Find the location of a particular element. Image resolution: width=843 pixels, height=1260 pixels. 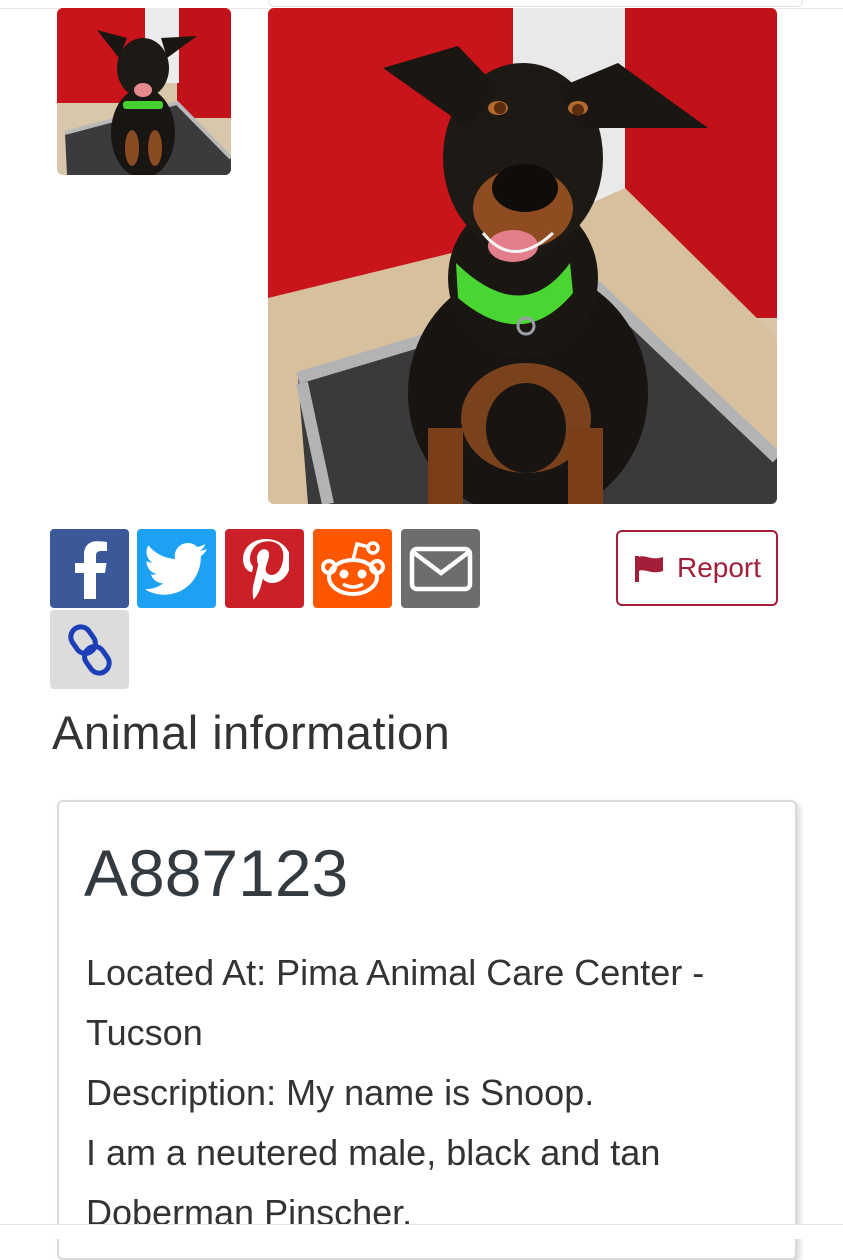

share-twitter-button is located at coordinates (176, 568).